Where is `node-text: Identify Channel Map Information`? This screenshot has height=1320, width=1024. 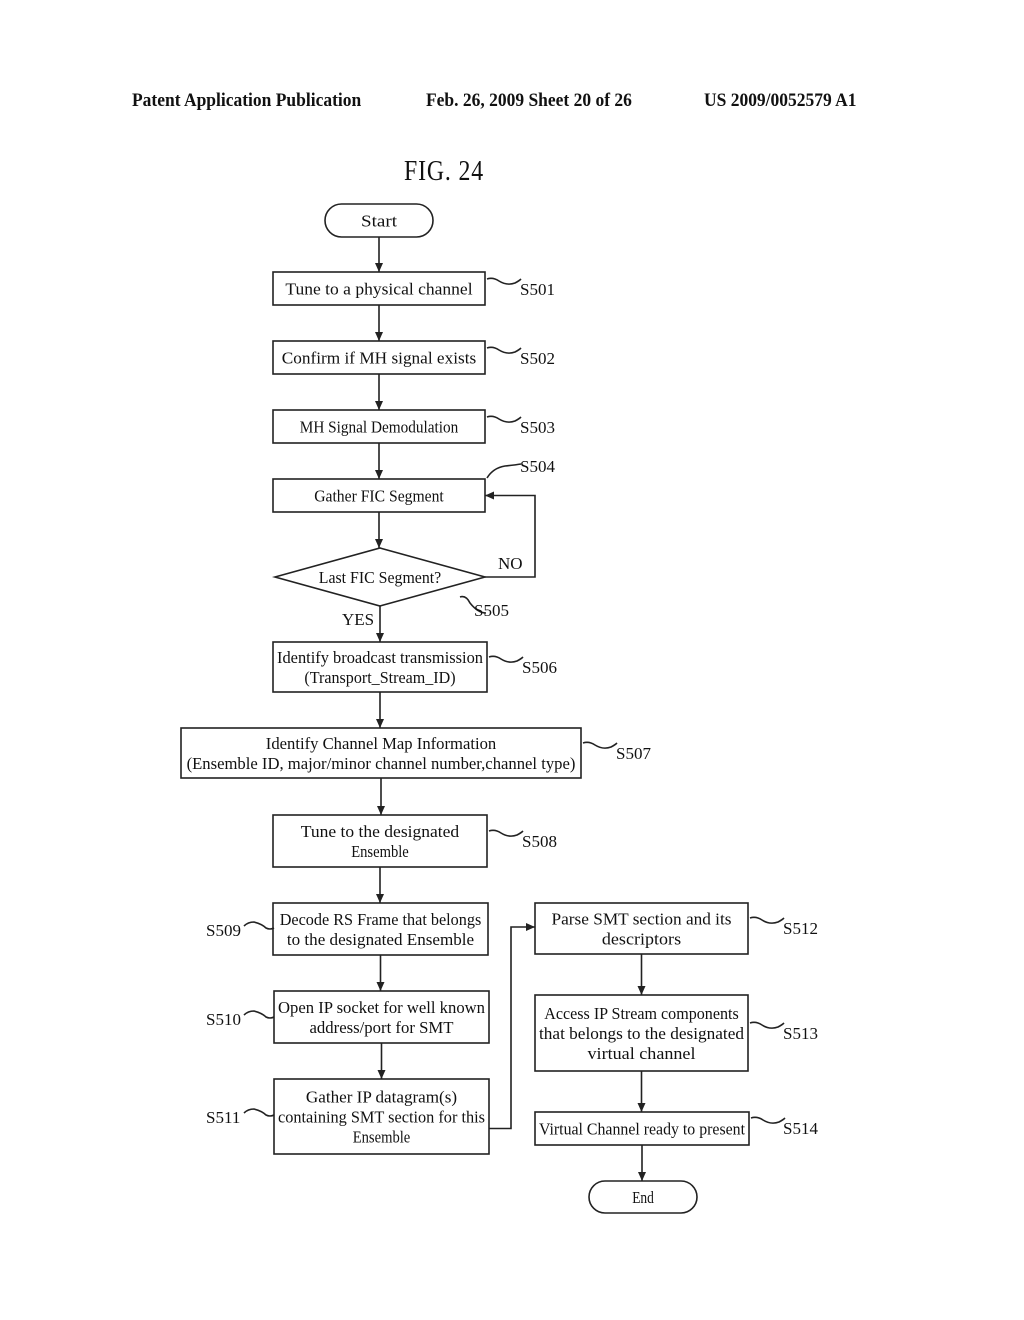 node-text: Identify Channel Map Information is located at coordinates (381, 743).